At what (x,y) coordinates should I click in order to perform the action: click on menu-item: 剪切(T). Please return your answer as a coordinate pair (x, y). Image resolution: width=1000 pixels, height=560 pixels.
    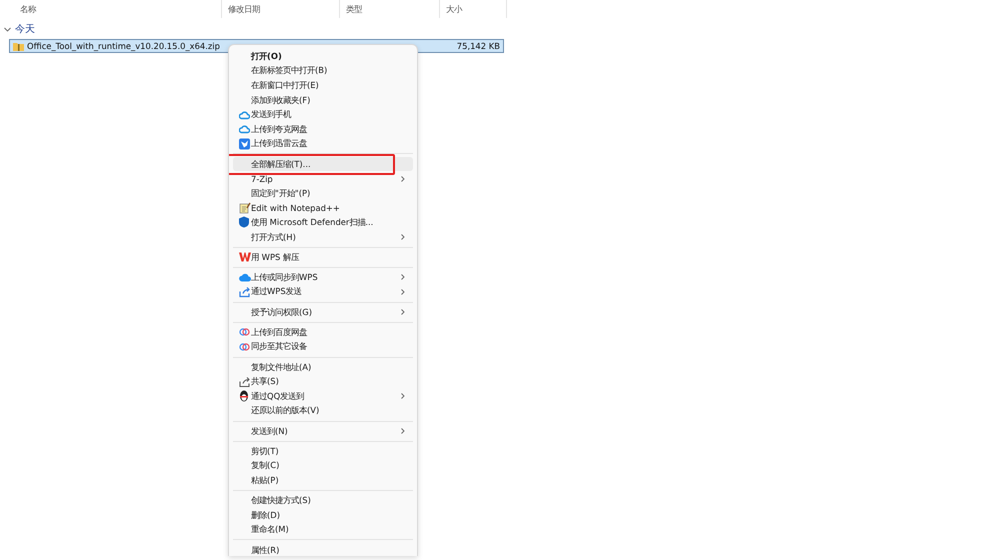
    Looking at the image, I should click on (323, 451).